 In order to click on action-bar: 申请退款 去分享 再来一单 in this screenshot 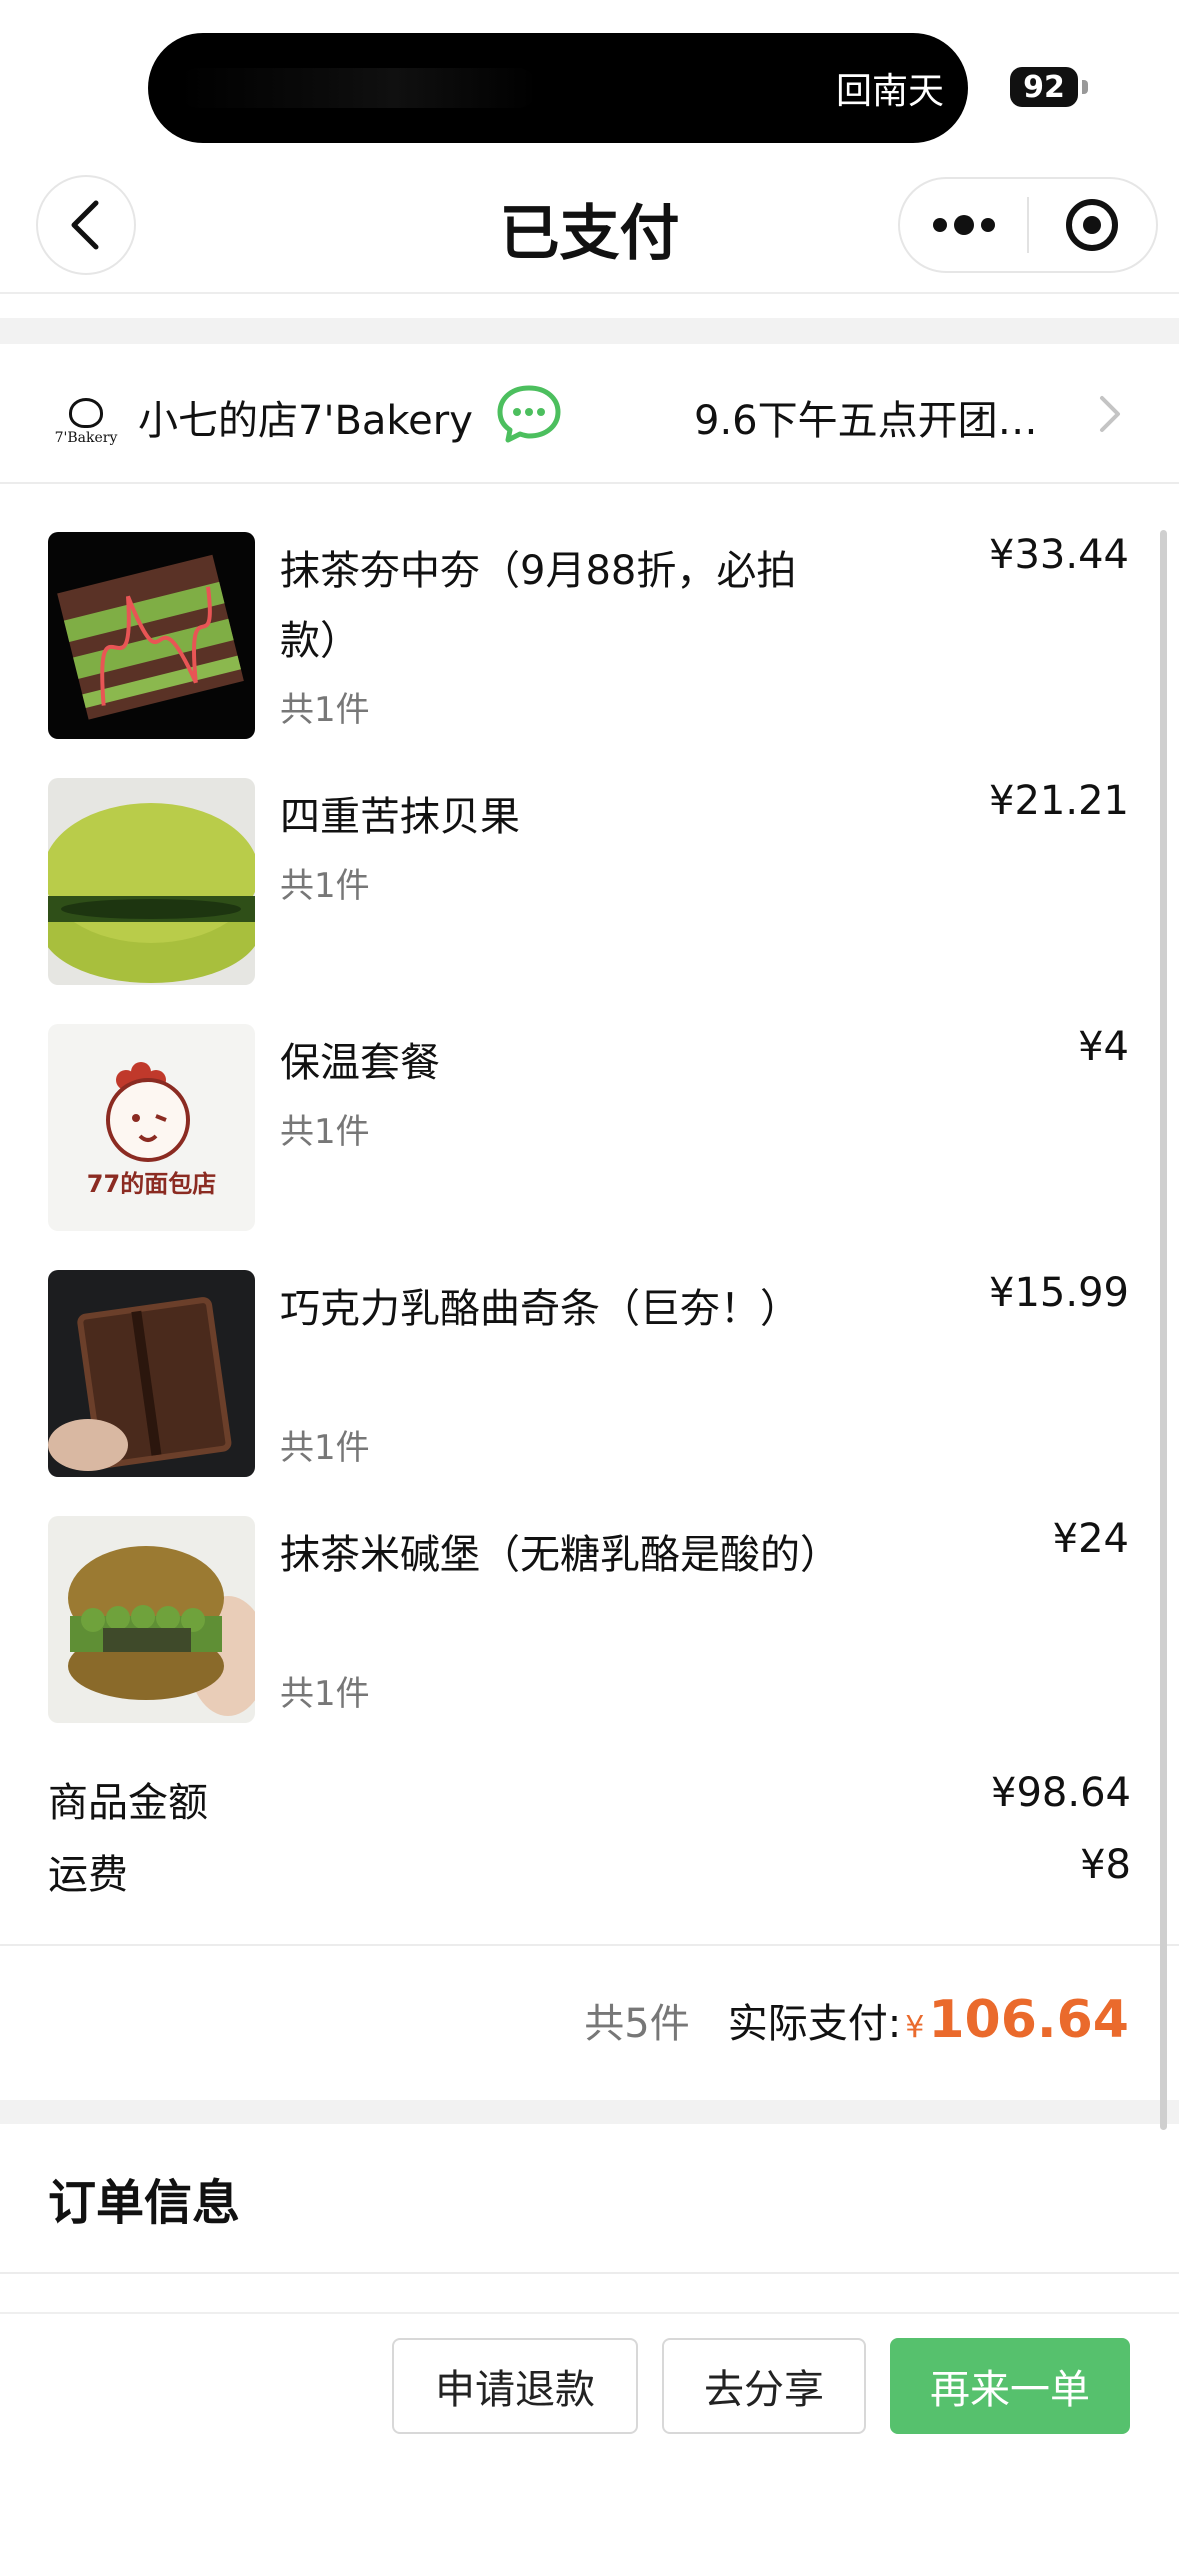, I will do `click(589, 2434)`.